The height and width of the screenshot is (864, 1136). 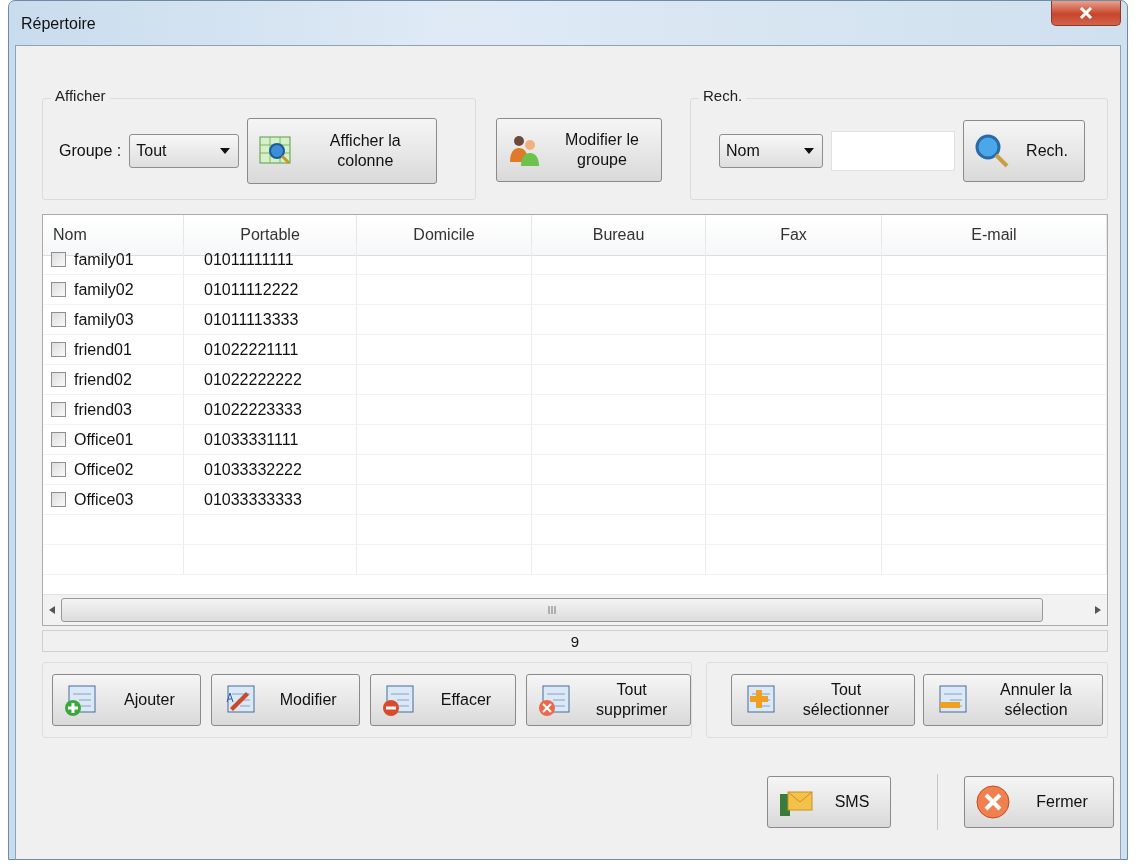 I want to click on table-cell: 01022223333, so click(x=253, y=409).